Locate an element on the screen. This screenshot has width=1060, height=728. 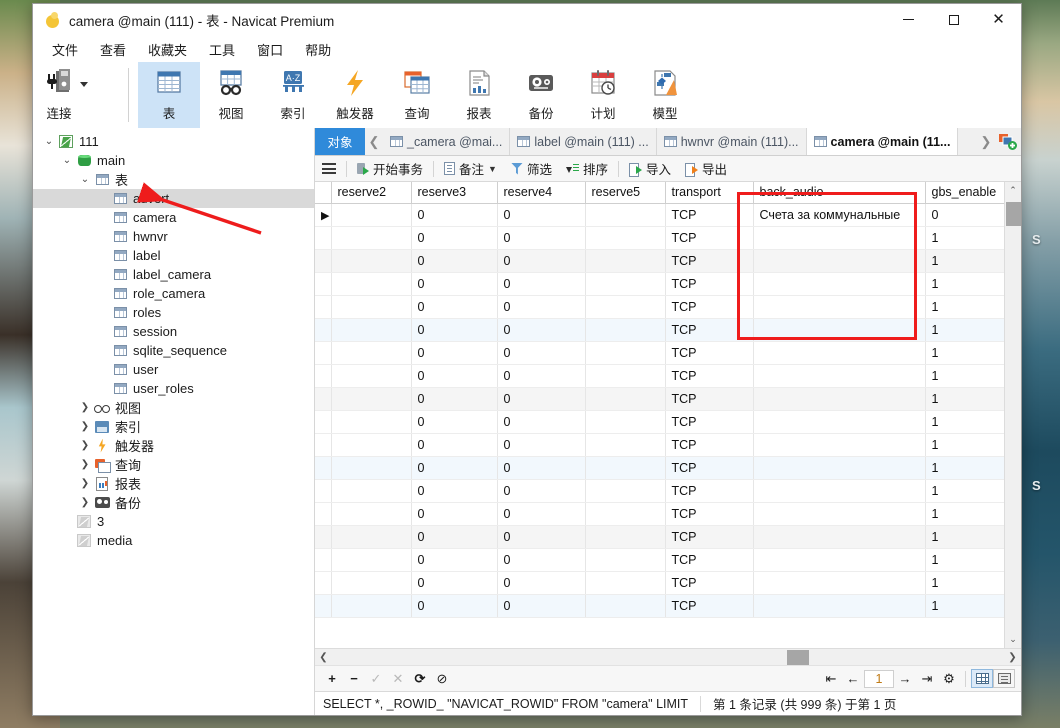
horizontal-scroll-track is located at coordinates (668, 657).